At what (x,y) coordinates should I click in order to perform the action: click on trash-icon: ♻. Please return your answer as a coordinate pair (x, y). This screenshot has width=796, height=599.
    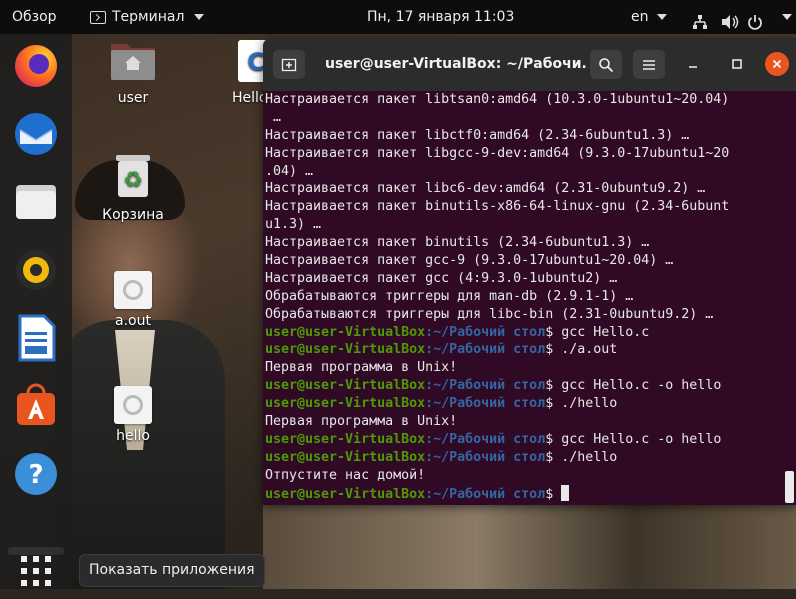
    Looking at the image, I should click on (133, 176).